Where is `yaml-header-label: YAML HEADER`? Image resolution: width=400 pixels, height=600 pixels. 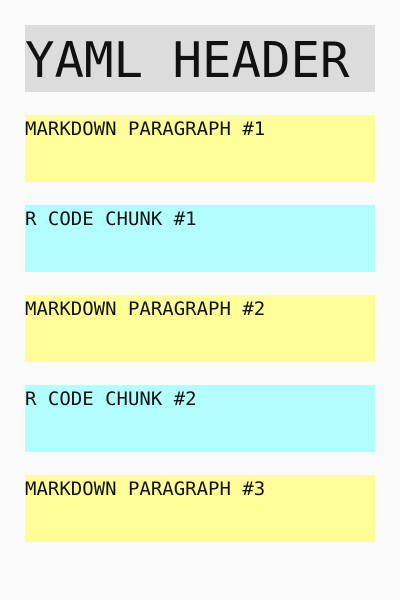
yaml-header-label: YAML HEADER is located at coordinates (187, 60).